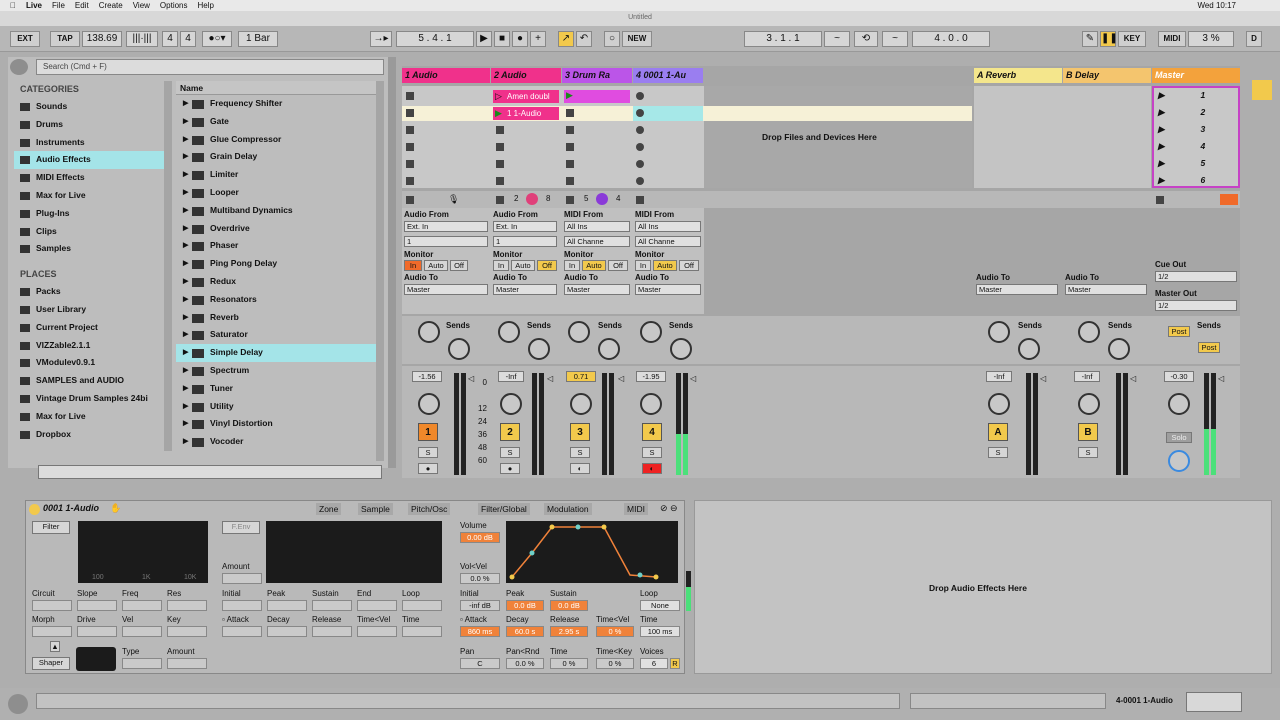  What do you see at coordinates (689, 265) in the screenshot?
I see `monitor-off-4: Off` at bounding box center [689, 265].